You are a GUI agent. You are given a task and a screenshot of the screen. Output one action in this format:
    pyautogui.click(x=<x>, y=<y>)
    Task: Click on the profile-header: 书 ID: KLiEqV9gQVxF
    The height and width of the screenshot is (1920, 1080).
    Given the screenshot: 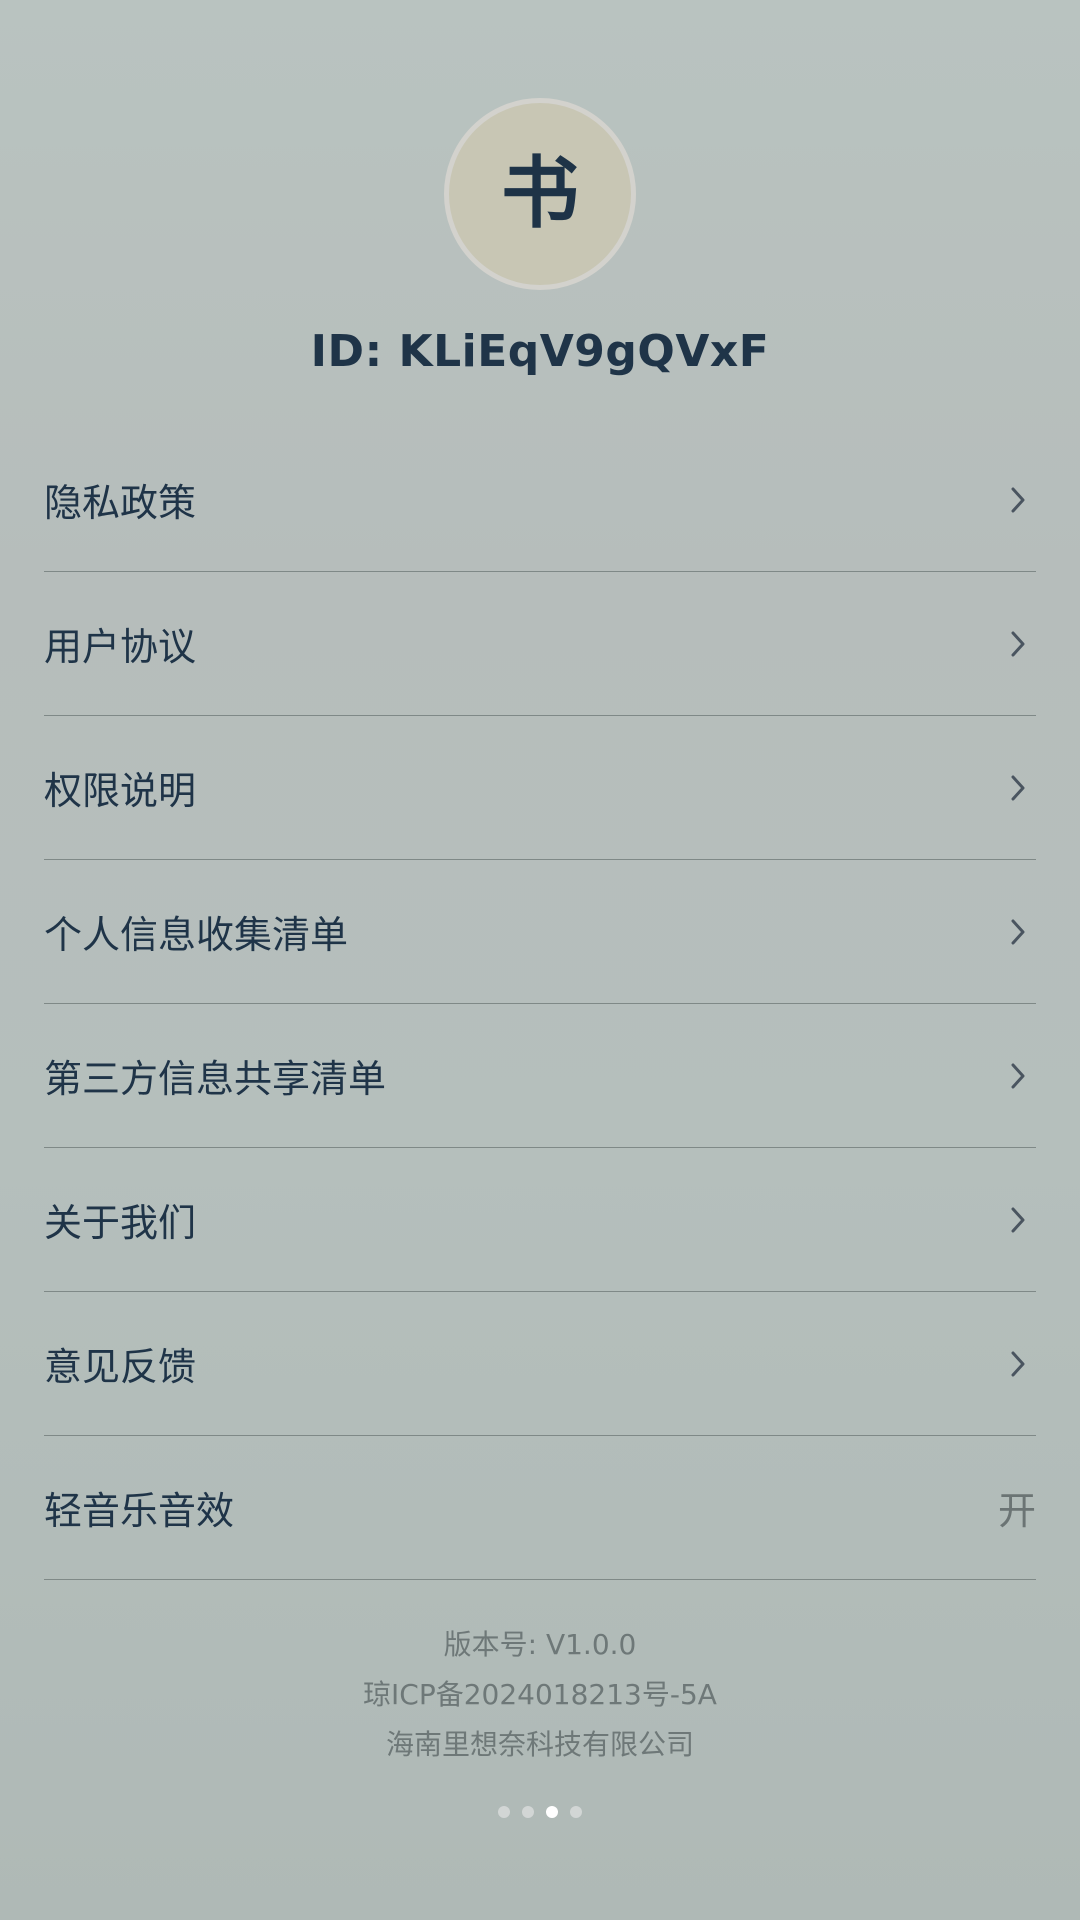 What is the action you would take?
    pyautogui.click(x=540, y=237)
    